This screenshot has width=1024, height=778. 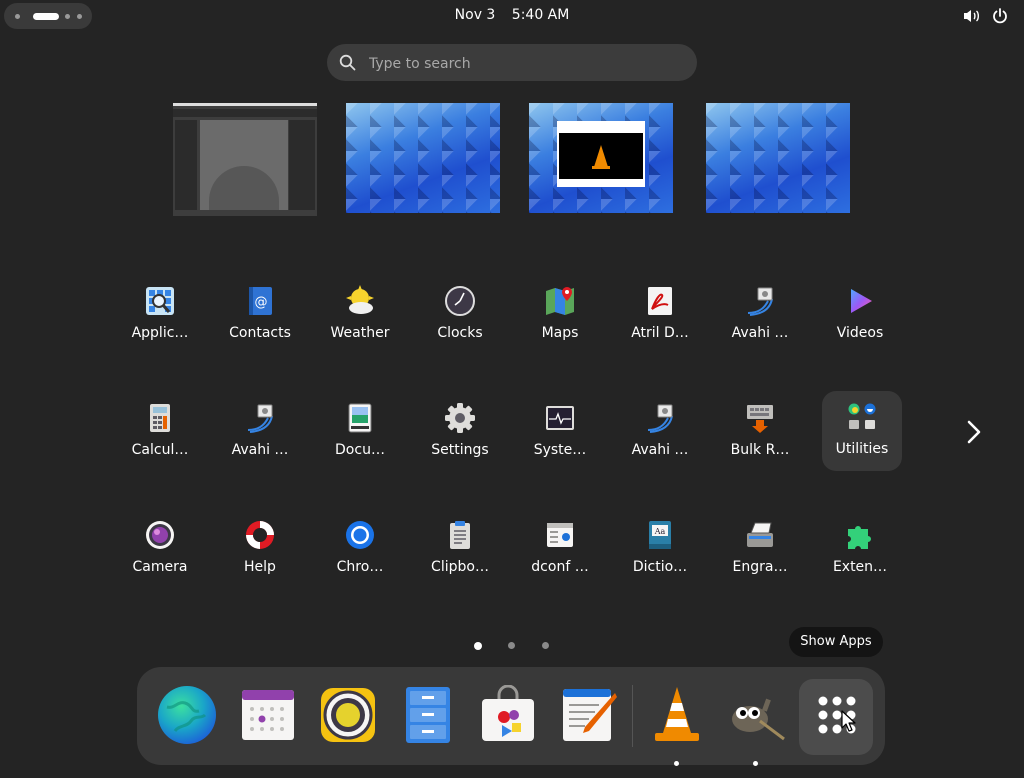 I want to click on software-store-bag-icon, so click(x=508, y=713).